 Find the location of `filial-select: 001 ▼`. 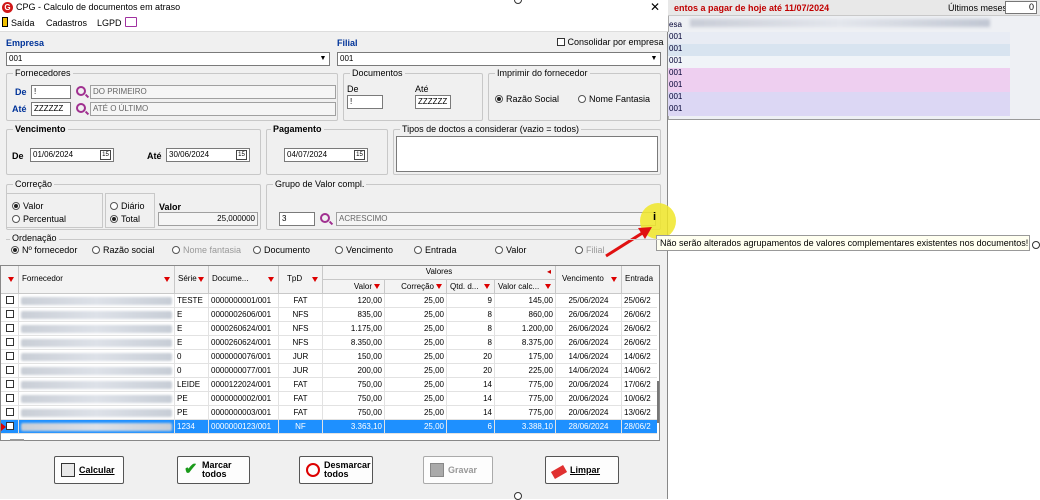

filial-select: 001 ▼ is located at coordinates (499, 59).